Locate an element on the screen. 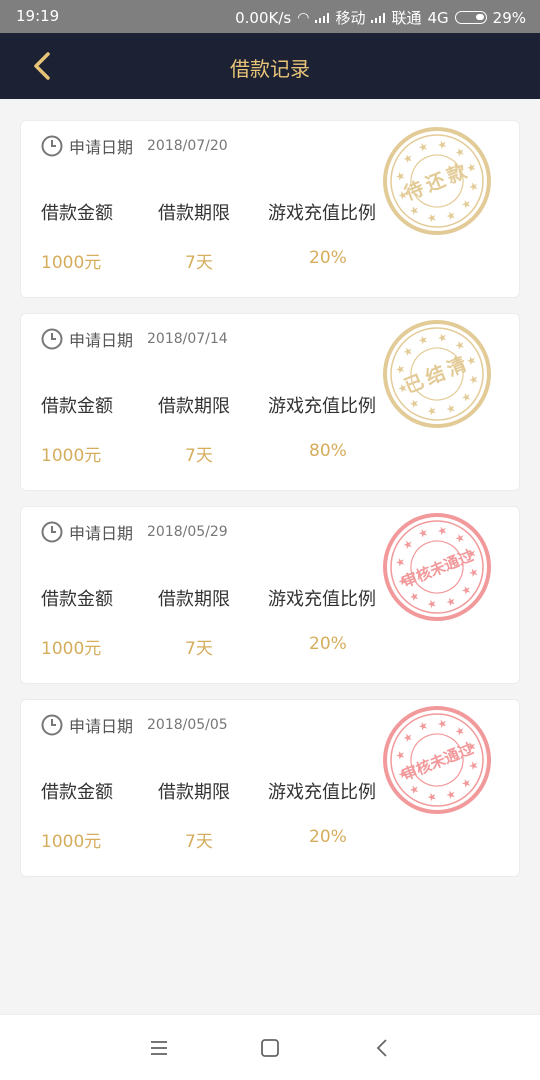 Image resolution: width=540 pixels, height=1080 pixels. back-triangle-icon is located at coordinates (381, 1048).